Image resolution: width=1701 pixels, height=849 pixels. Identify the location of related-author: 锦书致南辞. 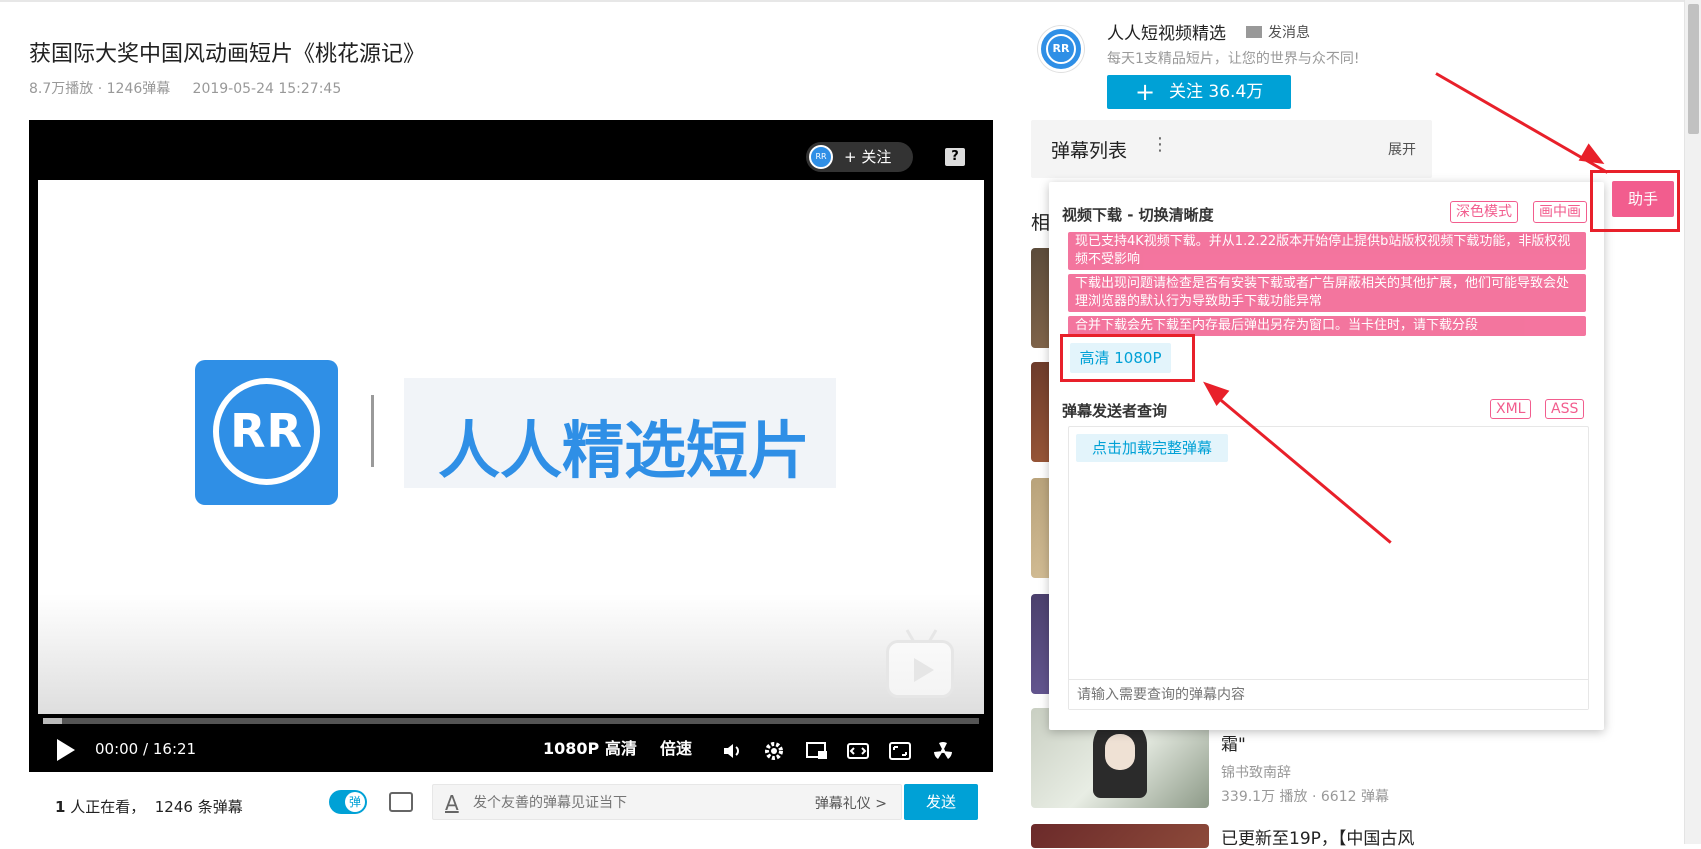
(1256, 772).